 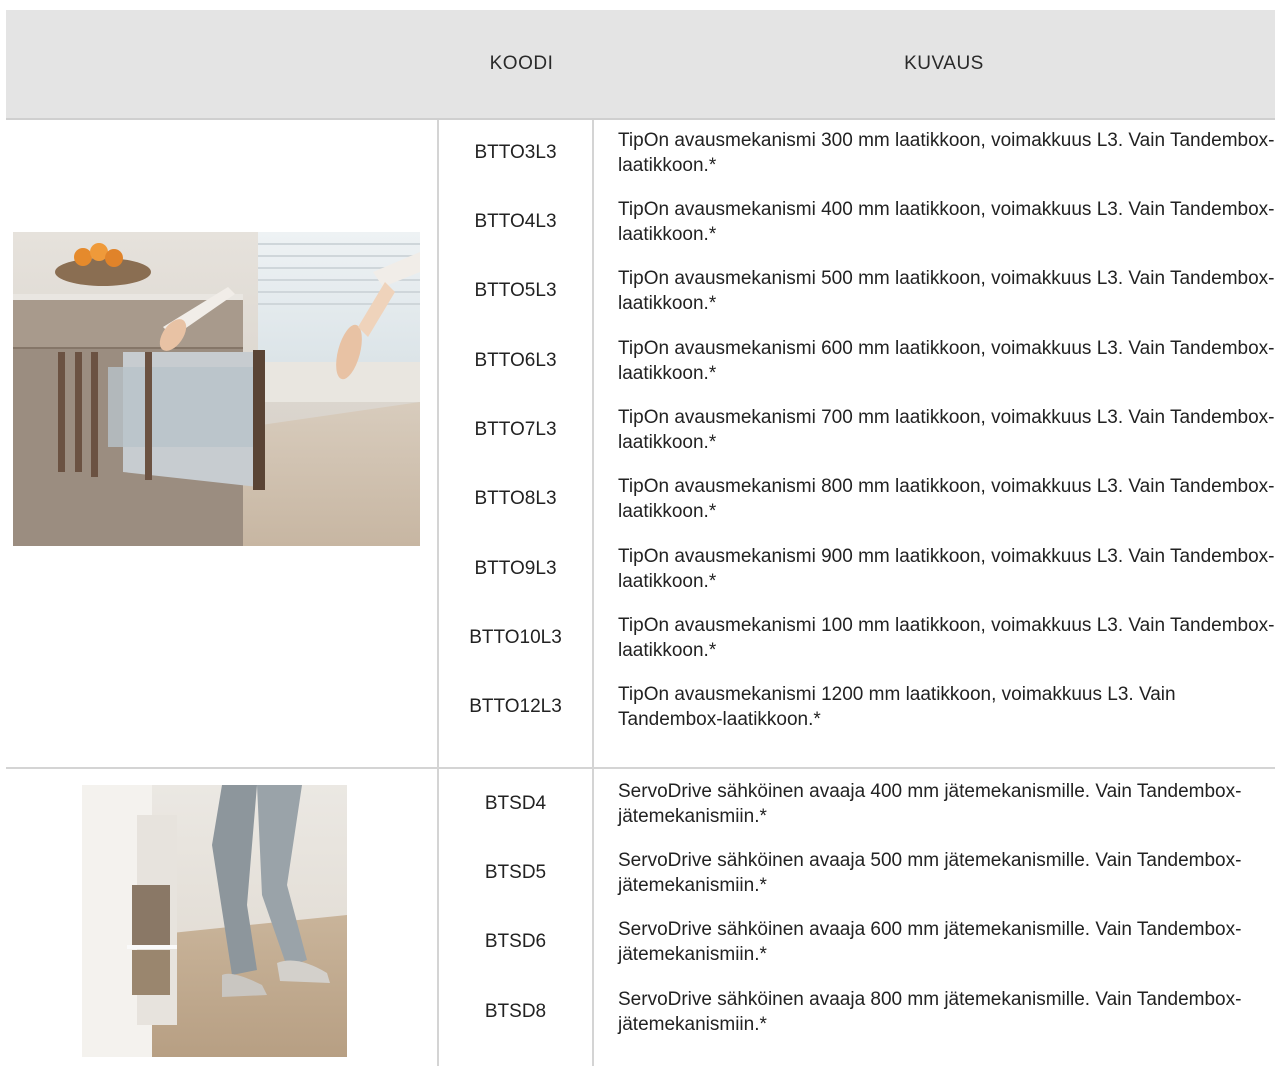 What do you see at coordinates (214, 921) in the screenshot?
I see `servodrive-foot-open-photo` at bounding box center [214, 921].